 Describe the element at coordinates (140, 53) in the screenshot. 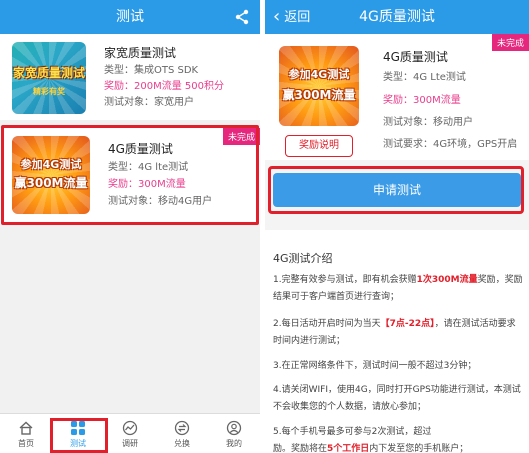

I see `card-title: 家宽质量测试` at that location.